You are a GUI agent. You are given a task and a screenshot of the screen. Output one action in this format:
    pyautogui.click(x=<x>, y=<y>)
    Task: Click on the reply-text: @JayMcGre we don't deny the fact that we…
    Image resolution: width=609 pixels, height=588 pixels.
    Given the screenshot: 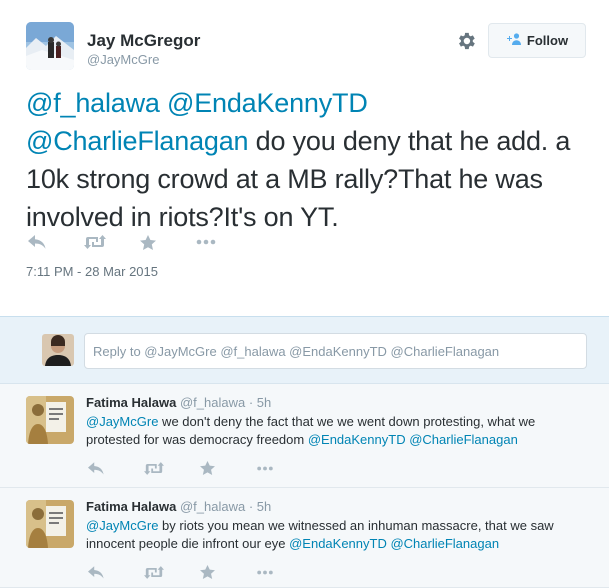 What is the action you would take?
    pyautogui.click(x=338, y=431)
    